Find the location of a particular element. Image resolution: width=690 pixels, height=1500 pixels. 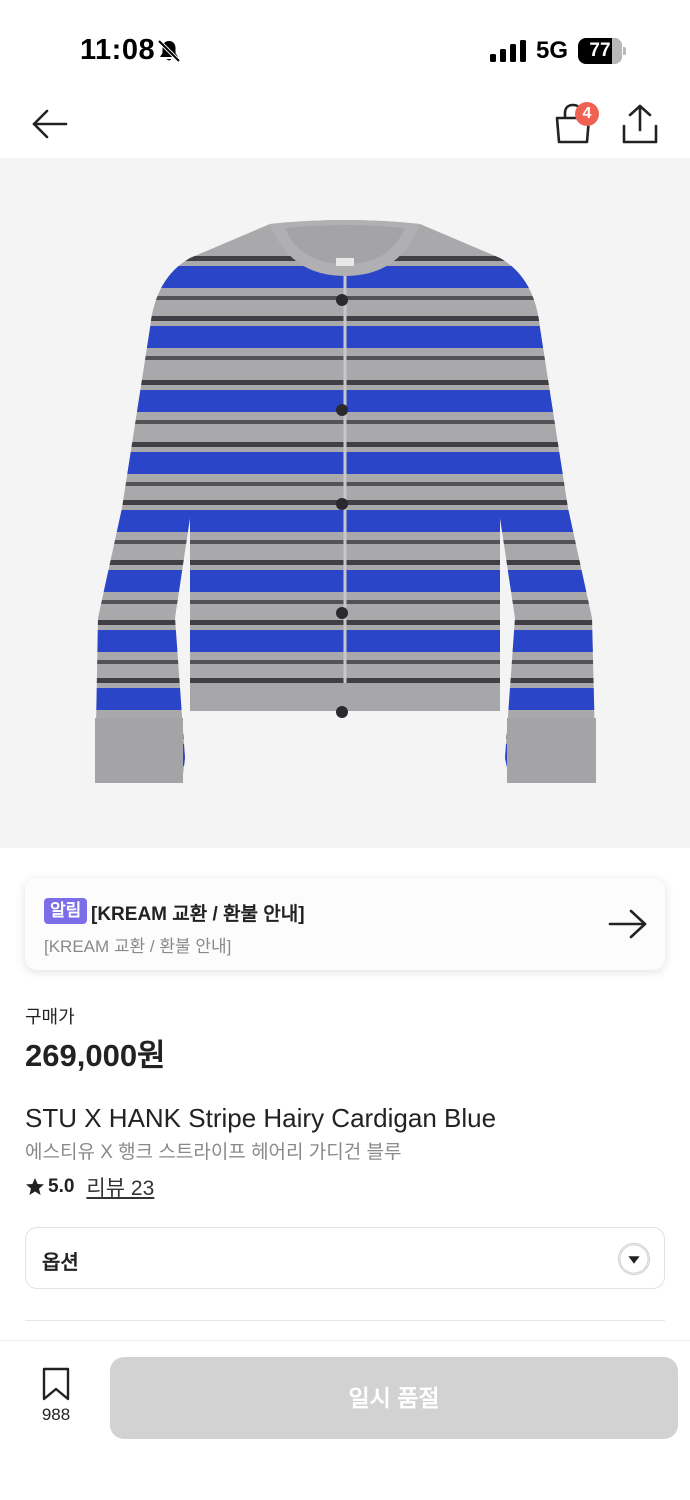

notice-title: [KREAM 교환 / 환불 안내] is located at coordinates (198, 914).